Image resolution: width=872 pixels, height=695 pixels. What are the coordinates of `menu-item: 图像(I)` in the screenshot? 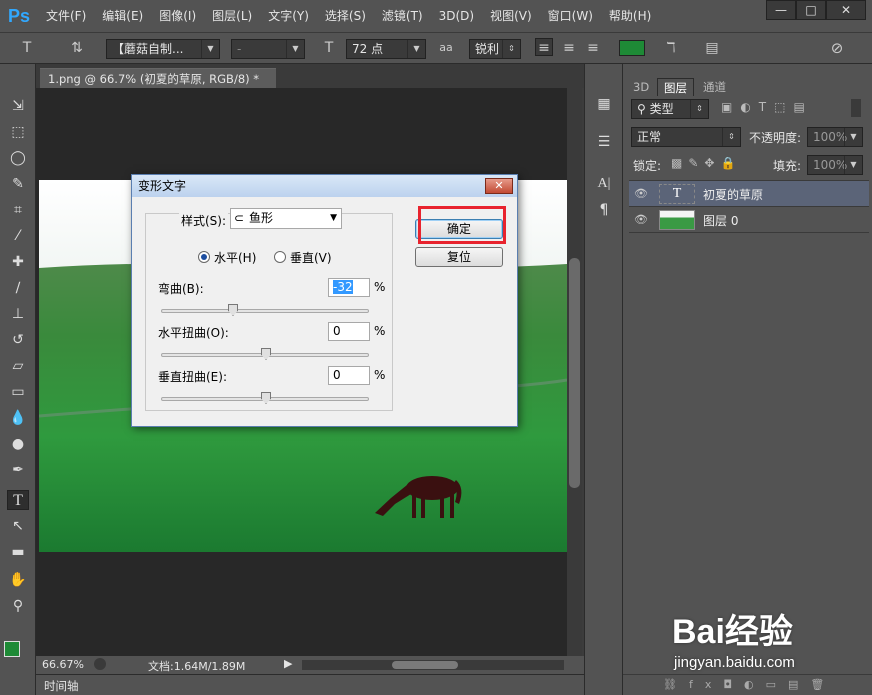 It's located at (177, 16).